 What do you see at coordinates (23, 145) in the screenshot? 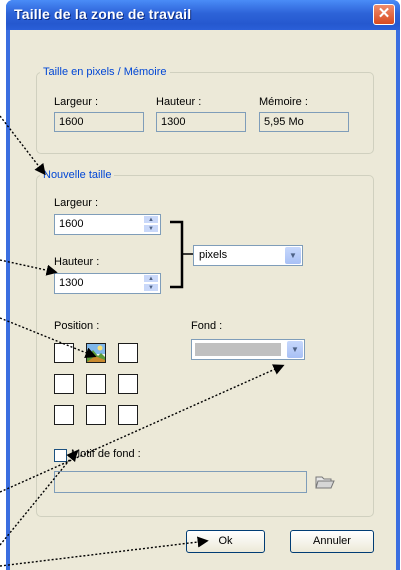
I see `callout-arrow-new-size` at bounding box center [23, 145].